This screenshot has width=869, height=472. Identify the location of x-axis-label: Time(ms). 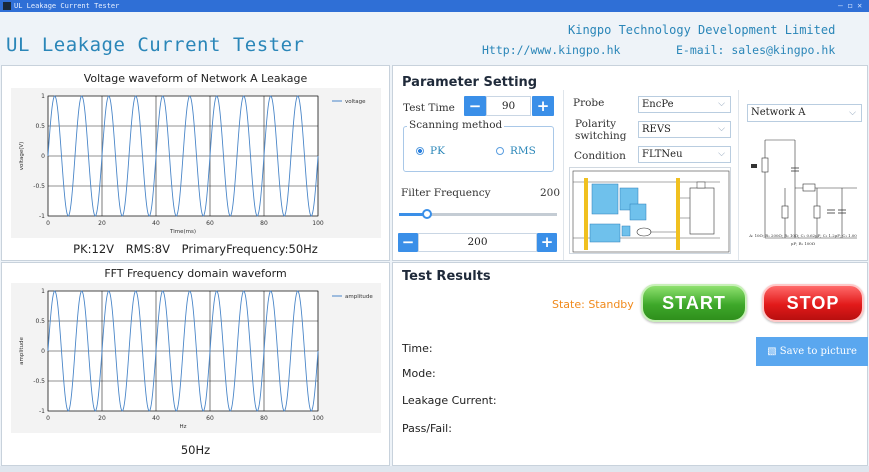
(182, 232).